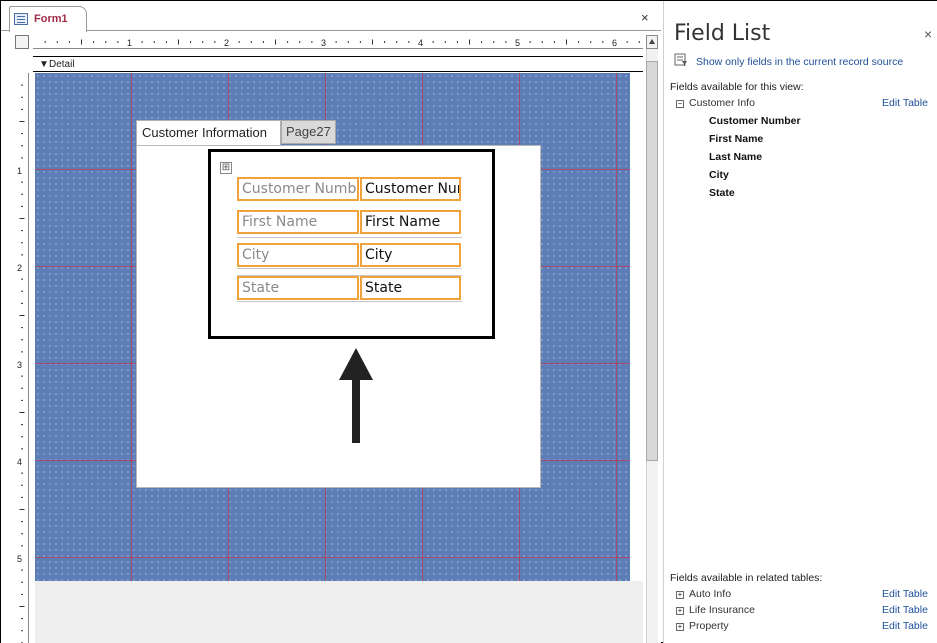 The image size is (937, 643). What do you see at coordinates (410, 288) in the screenshot?
I see `textbox-state: State` at bounding box center [410, 288].